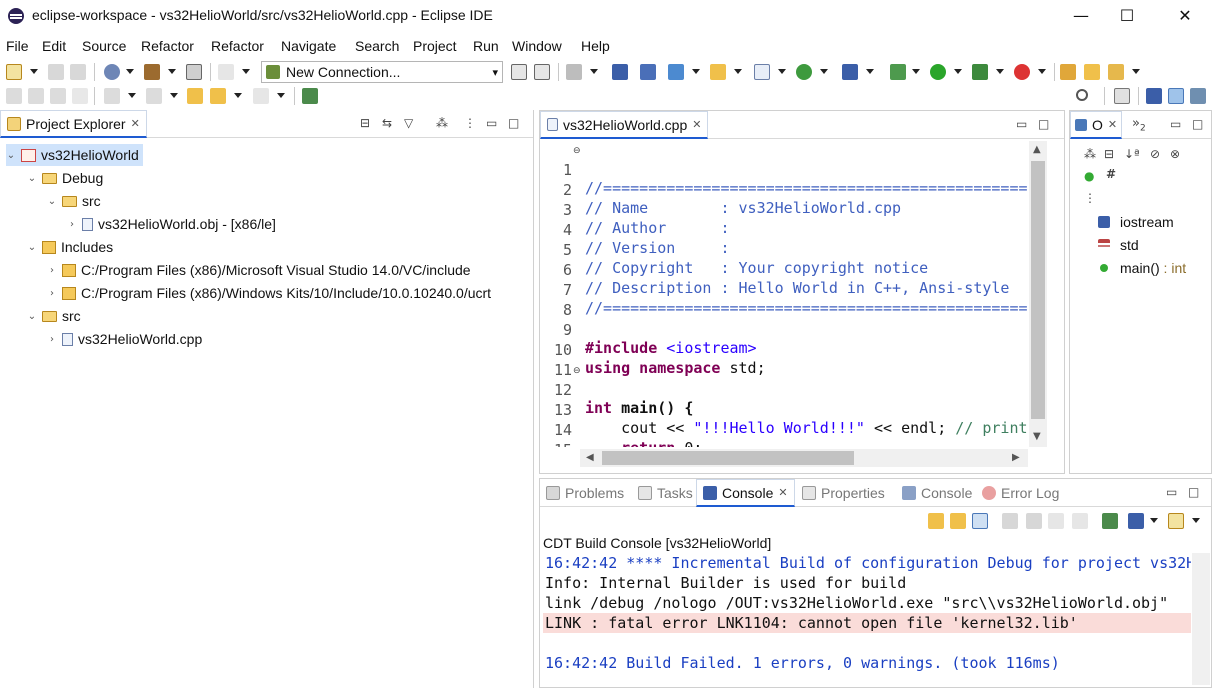 This screenshot has height=688, width=1212. Describe the element at coordinates (104, 46) in the screenshot. I see `menu-source: Source` at that location.